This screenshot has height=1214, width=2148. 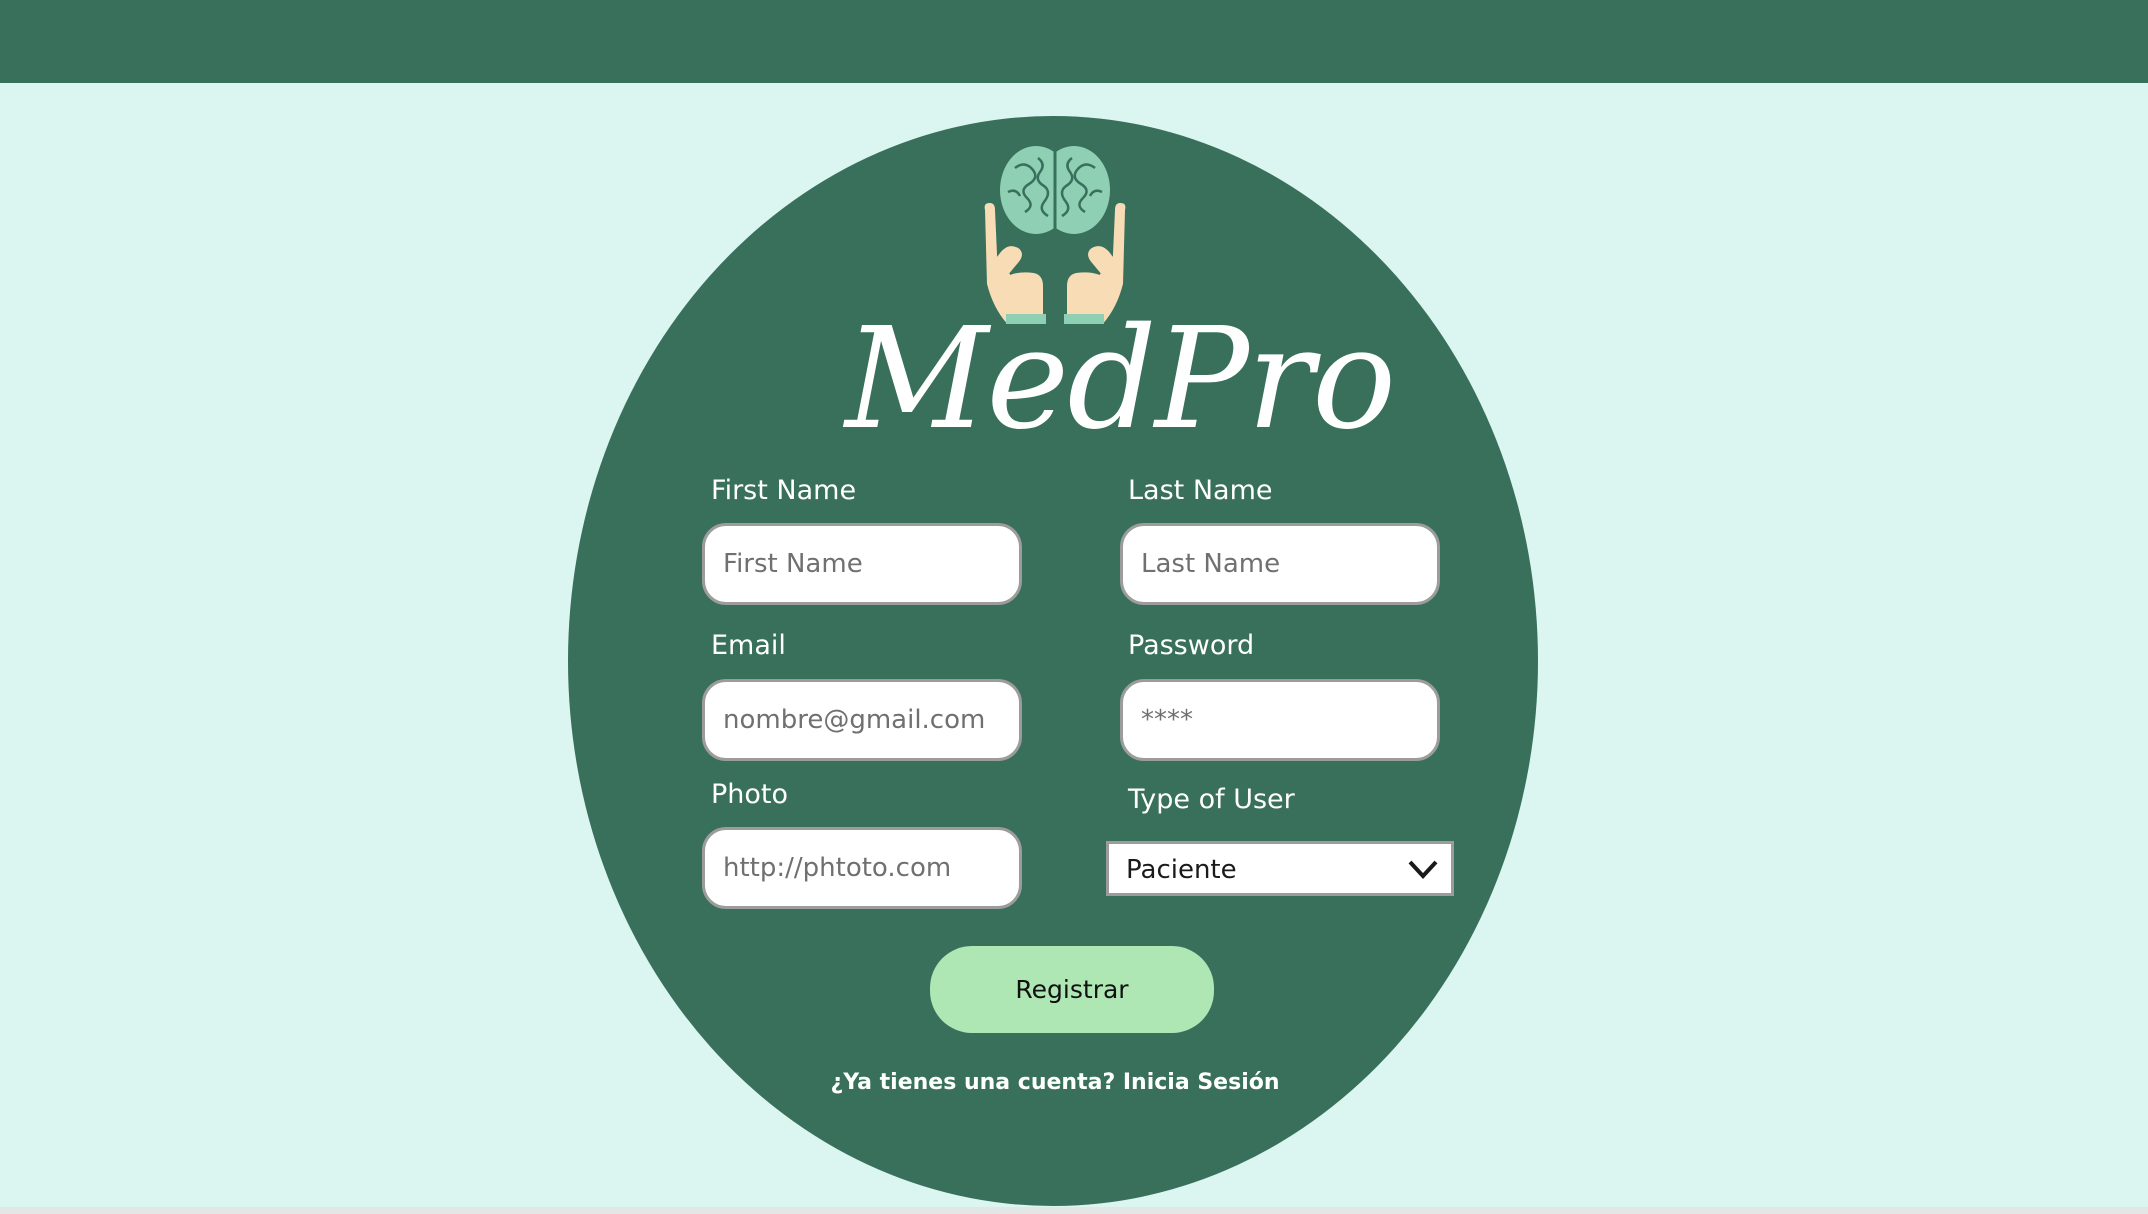 What do you see at coordinates (1200, 490) in the screenshot?
I see `last-name-label: Last Name` at bounding box center [1200, 490].